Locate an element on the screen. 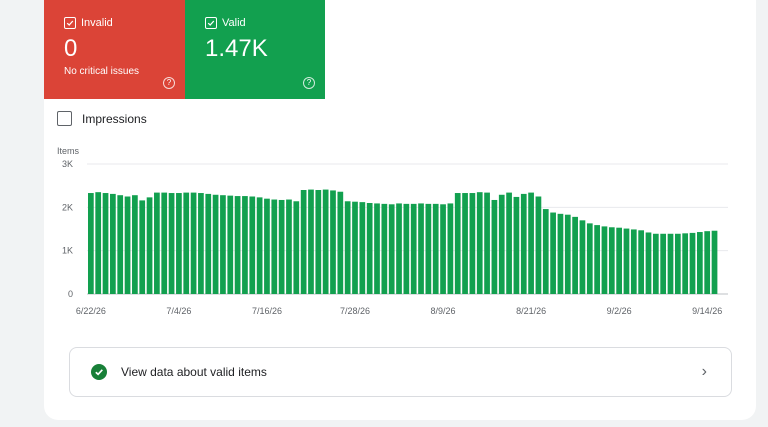 This screenshot has height=427, width=768. x-tick-label: 9/14/26 is located at coordinates (707, 311).